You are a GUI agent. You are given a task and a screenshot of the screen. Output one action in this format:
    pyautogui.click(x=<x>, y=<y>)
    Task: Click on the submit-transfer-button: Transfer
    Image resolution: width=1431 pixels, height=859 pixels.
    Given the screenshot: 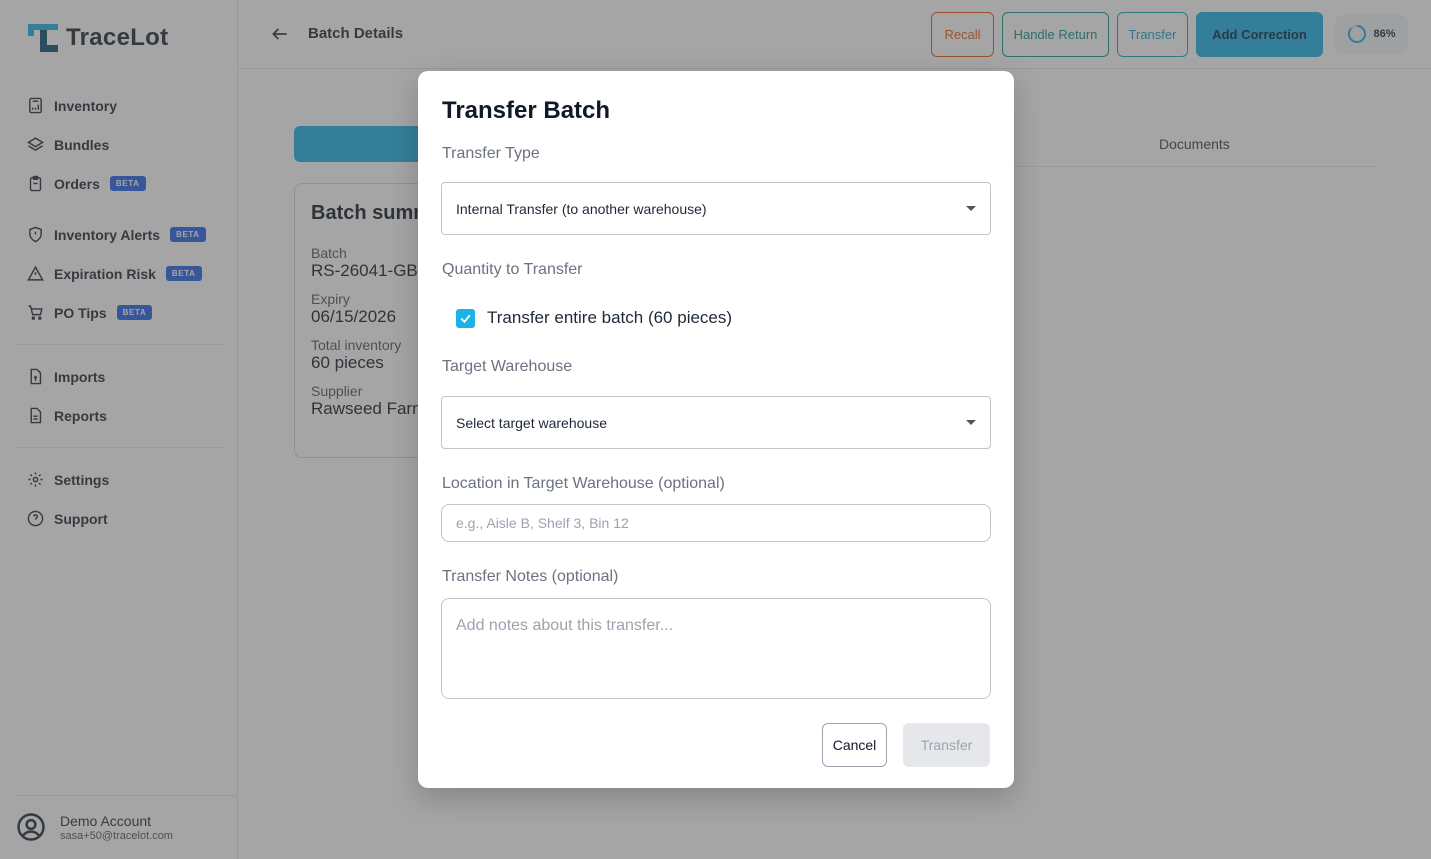 What is the action you would take?
    pyautogui.click(x=946, y=745)
    